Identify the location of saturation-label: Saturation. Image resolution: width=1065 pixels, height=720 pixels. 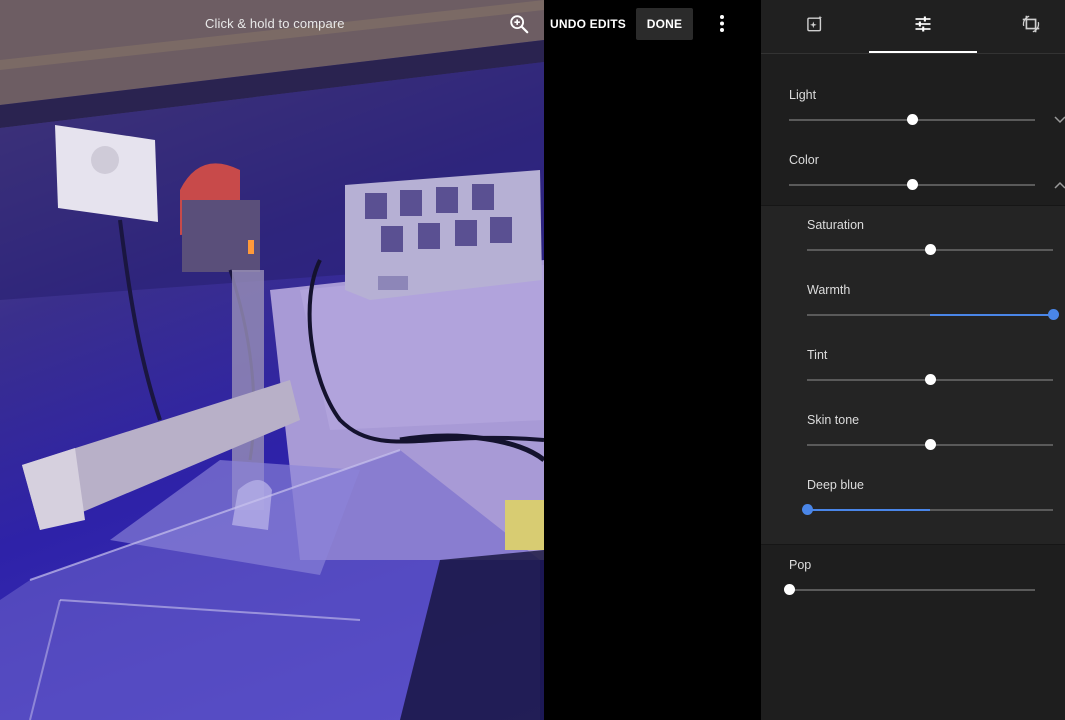
(835, 225).